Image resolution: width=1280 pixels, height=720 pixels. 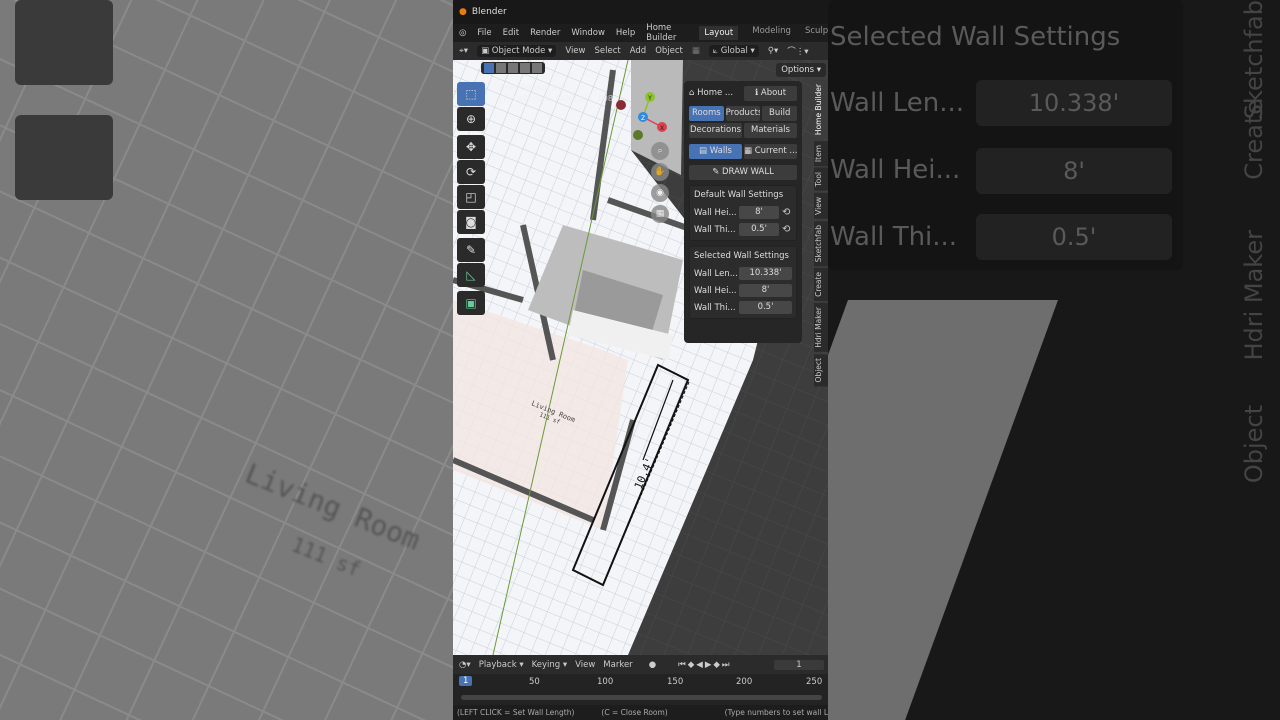 I want to click on menu-timeline-view: View, so click(x=585, y=665).